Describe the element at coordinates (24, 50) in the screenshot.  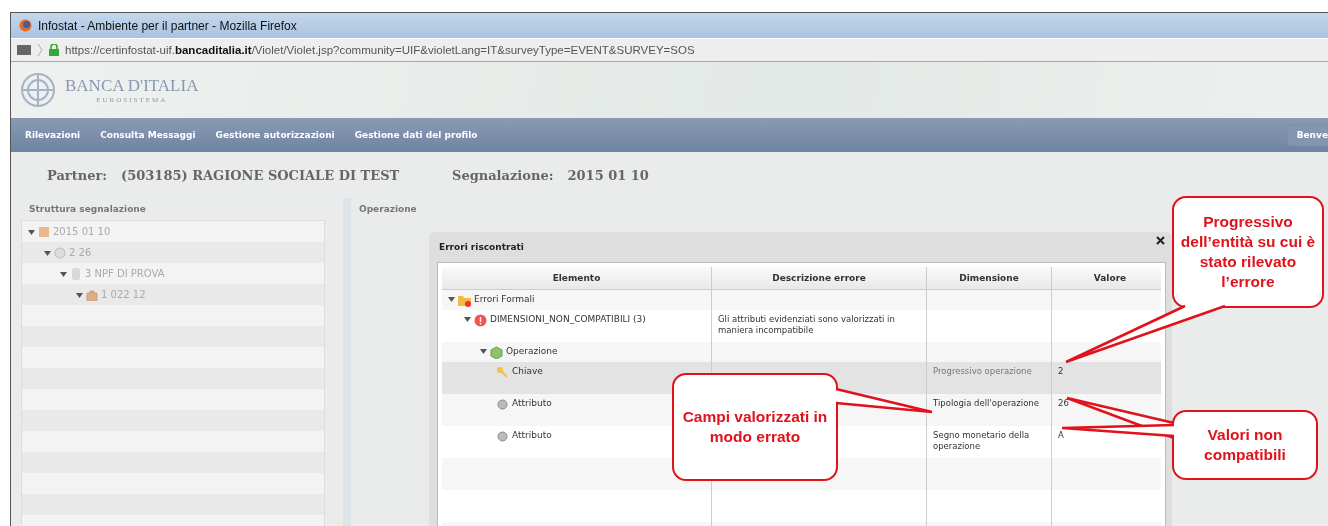
I see `page-icon` at that location.